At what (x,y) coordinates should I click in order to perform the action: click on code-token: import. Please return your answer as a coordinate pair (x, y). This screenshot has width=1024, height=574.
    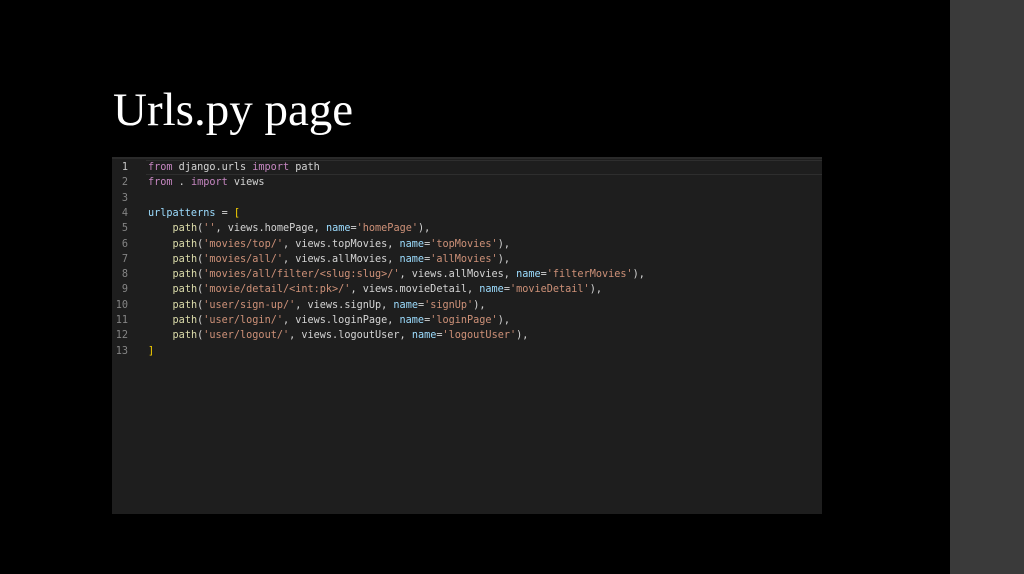
    Looking at the image, I should click on (209, 183).